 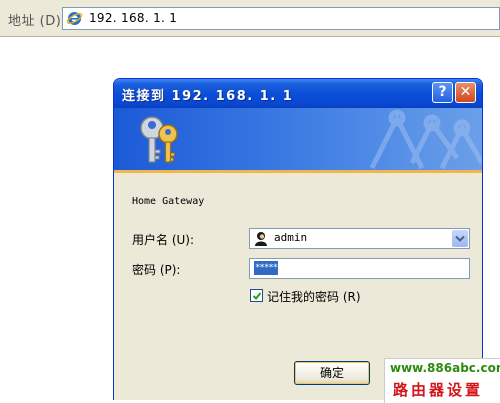 What do you see at coordinates (168, 201) in the screenshot?
I see `realm-text: Home Gateway` at bounding box center [168, 201].